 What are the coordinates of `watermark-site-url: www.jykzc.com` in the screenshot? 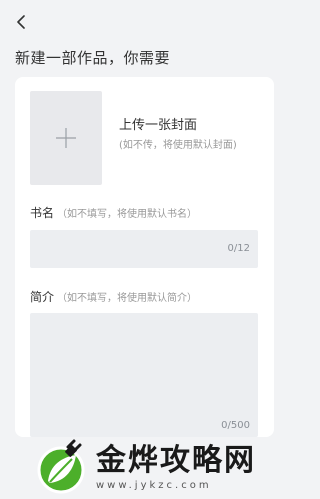 It's located at (154, 485).